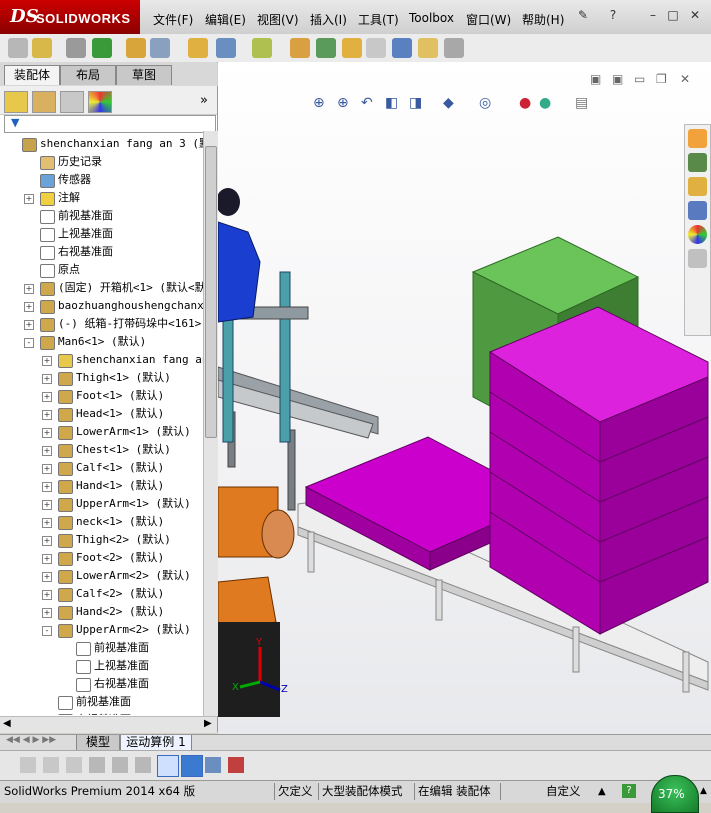  What do you see at coordinates (639, 79) in the screenshot?
I see `viewport-minimize-icon: ▭` at bounding box center [639, 79].